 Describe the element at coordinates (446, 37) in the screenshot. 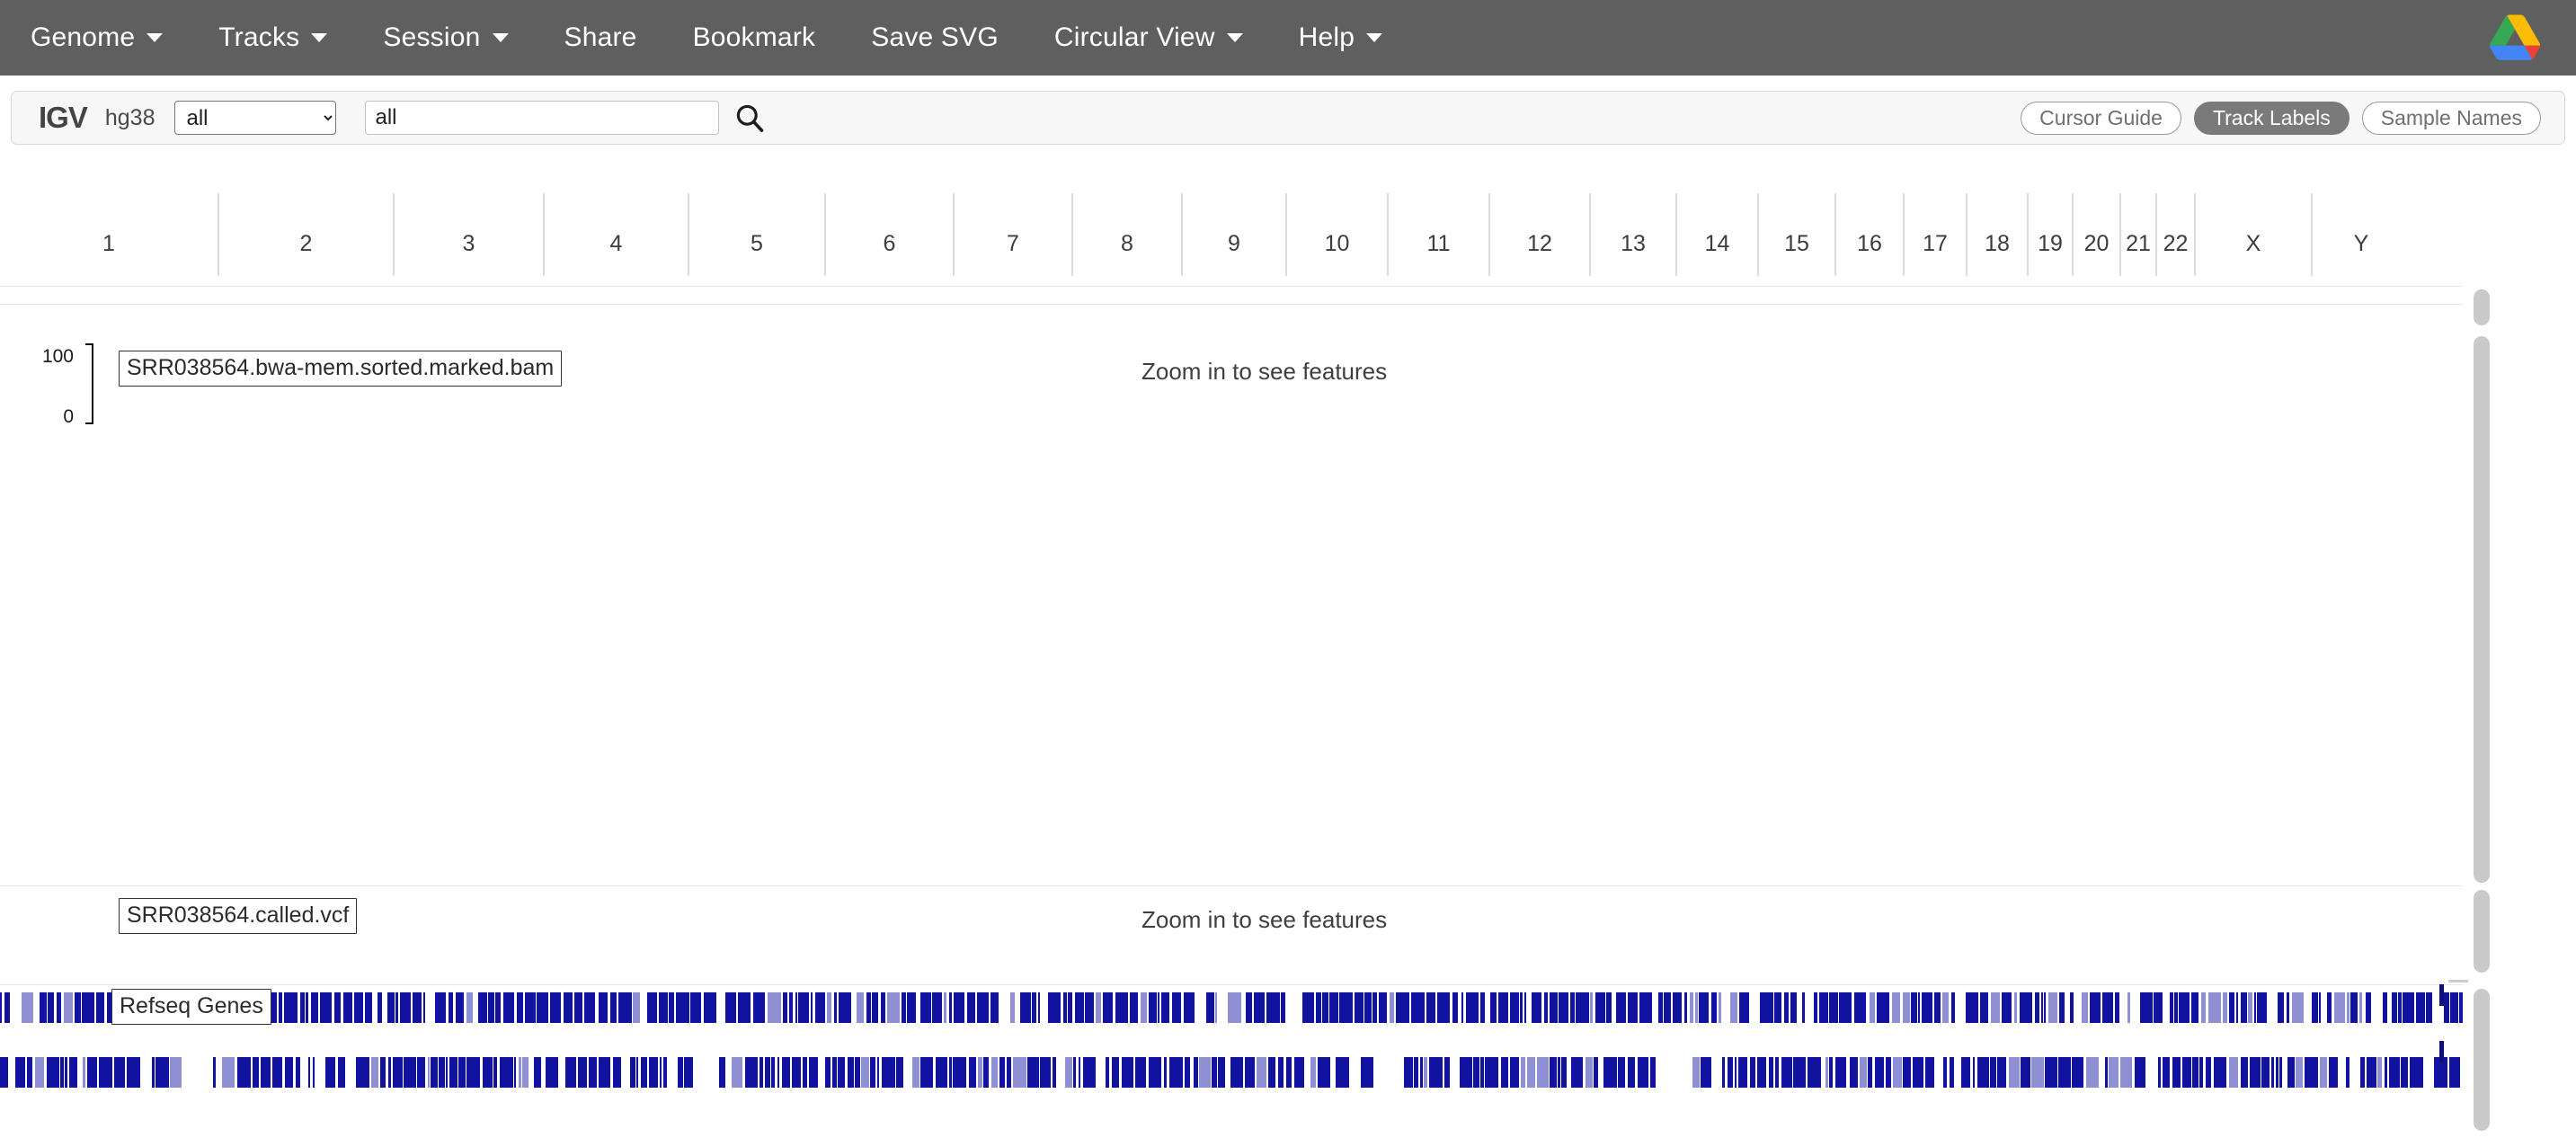

I see `menu-session: Session` at that location.